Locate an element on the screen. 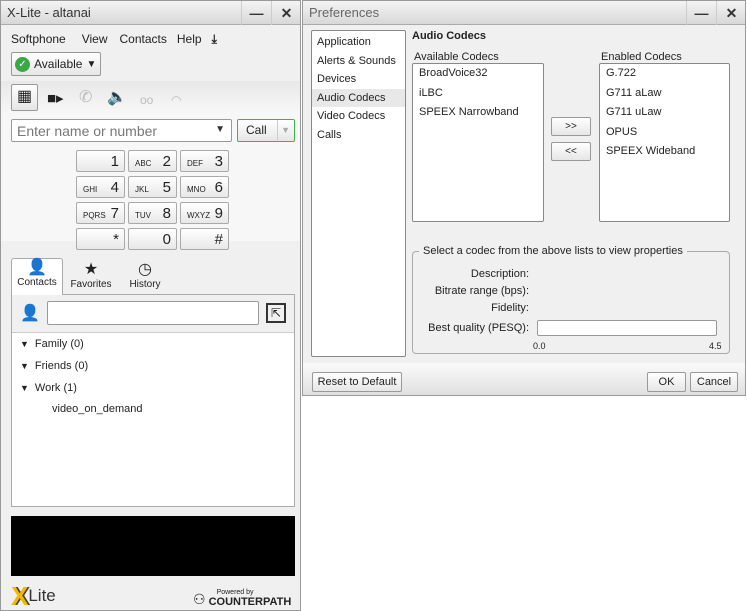 This screenshot has height=611, width=747. brand-name: COUNTERPATH is located at coordinates (250, 602).